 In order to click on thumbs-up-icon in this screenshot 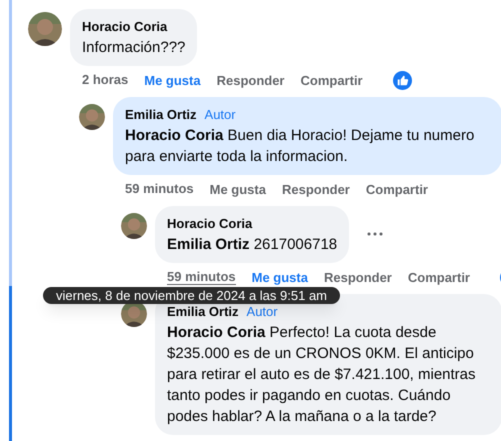, I will do `click(402, 80)`.